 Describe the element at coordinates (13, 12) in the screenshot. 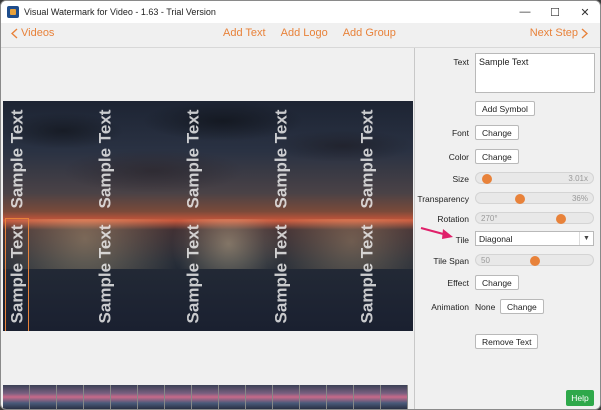

I see `app-logo-icon` at that location.